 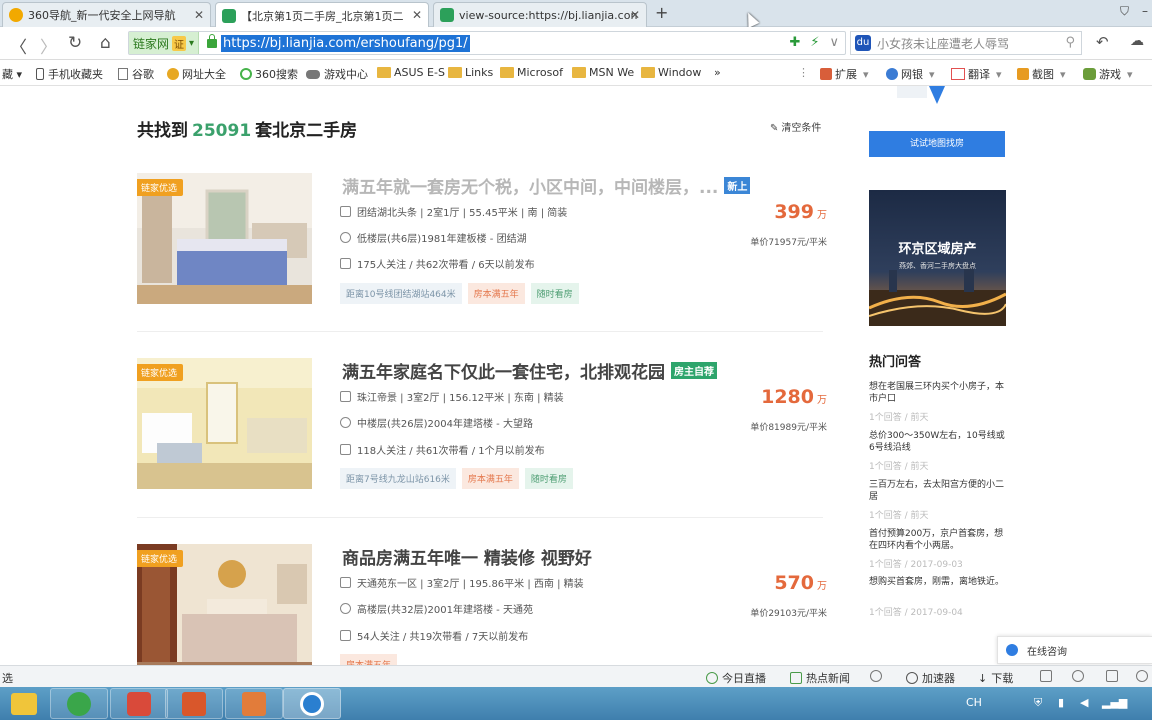 I want to click on taskbar-ie, so click(x=79, y=703).